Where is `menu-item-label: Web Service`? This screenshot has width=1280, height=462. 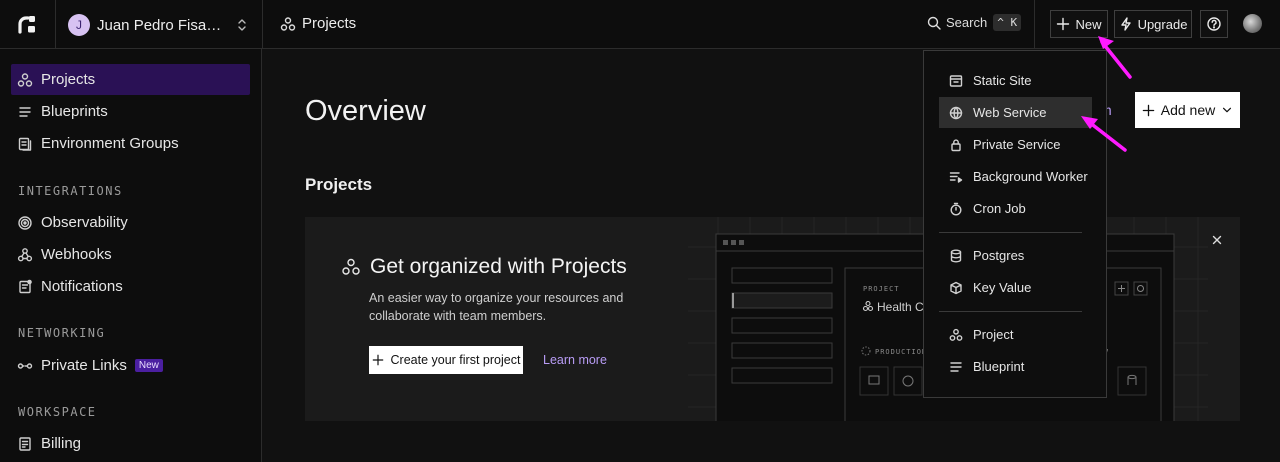 menu-item-label: Web Service is located at coordinates (1010, 112).